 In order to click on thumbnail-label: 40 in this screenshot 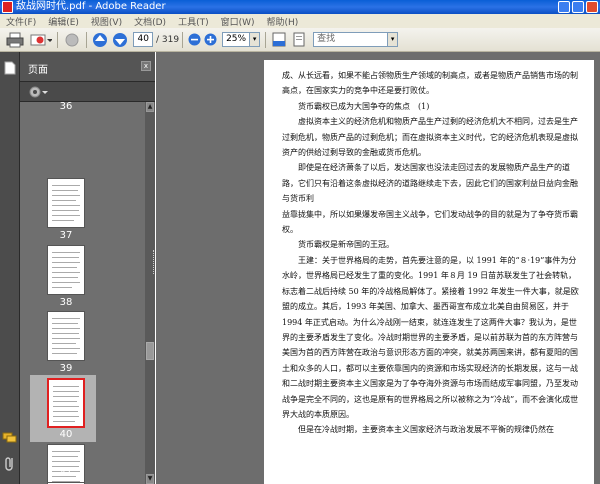, I will do `click(66, 434)`.